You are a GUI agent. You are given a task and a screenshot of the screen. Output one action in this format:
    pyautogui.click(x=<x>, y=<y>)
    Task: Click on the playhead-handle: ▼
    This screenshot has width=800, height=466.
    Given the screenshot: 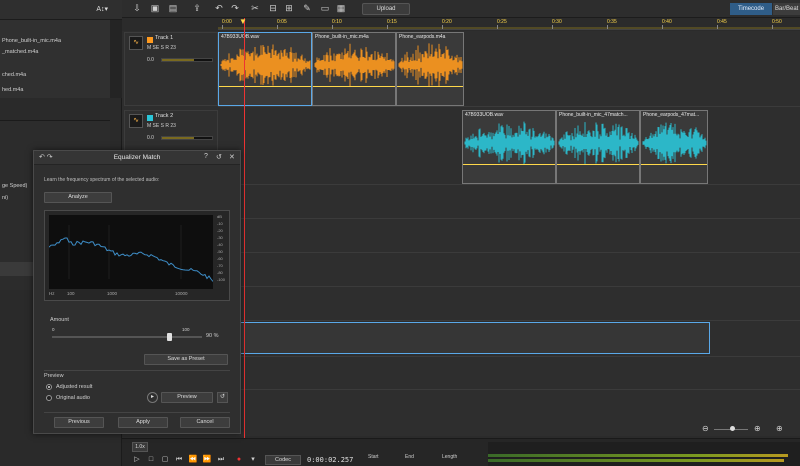 What is the action you would take?
    pyautogui.click(x=244, y=22)
    